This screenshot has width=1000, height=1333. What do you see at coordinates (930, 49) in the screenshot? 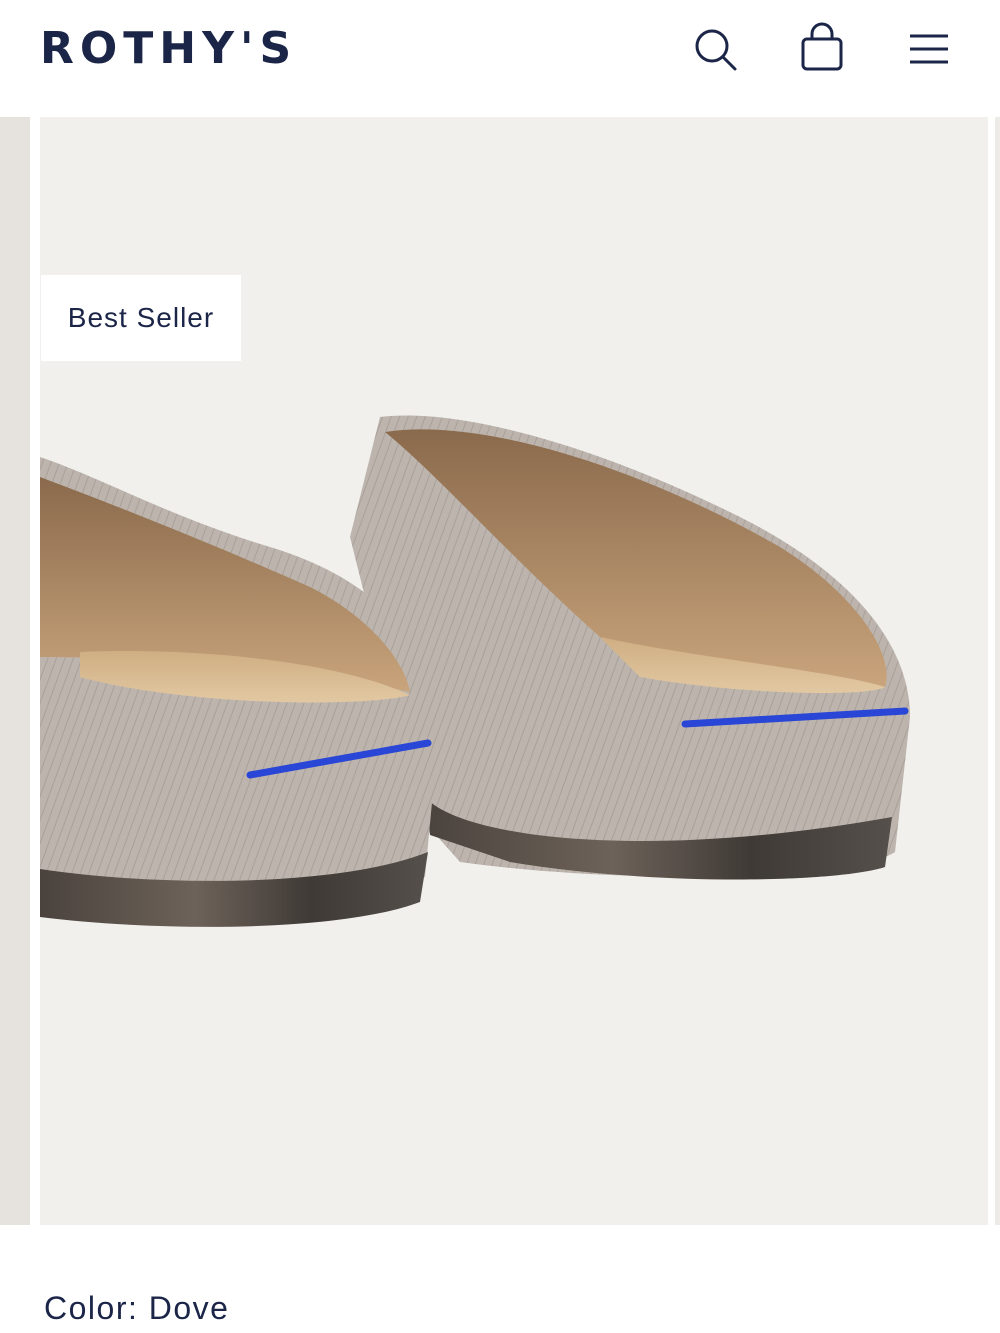
I see `menu-icon` at bounding box center [930, 49].